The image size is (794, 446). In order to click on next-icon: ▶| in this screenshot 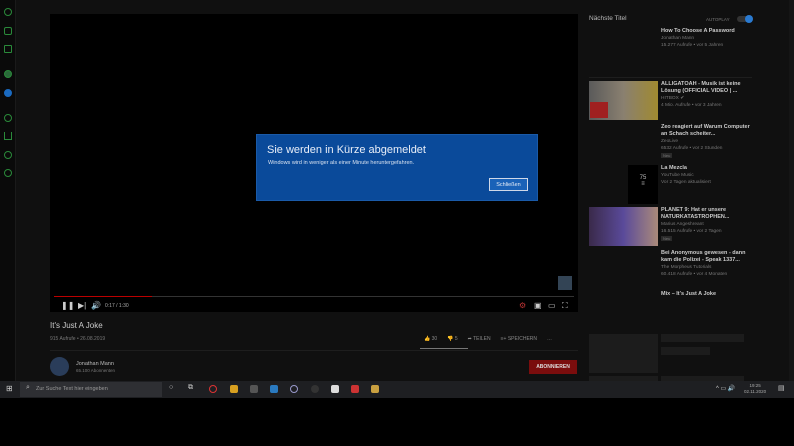, I will do `click(82, 305)`.